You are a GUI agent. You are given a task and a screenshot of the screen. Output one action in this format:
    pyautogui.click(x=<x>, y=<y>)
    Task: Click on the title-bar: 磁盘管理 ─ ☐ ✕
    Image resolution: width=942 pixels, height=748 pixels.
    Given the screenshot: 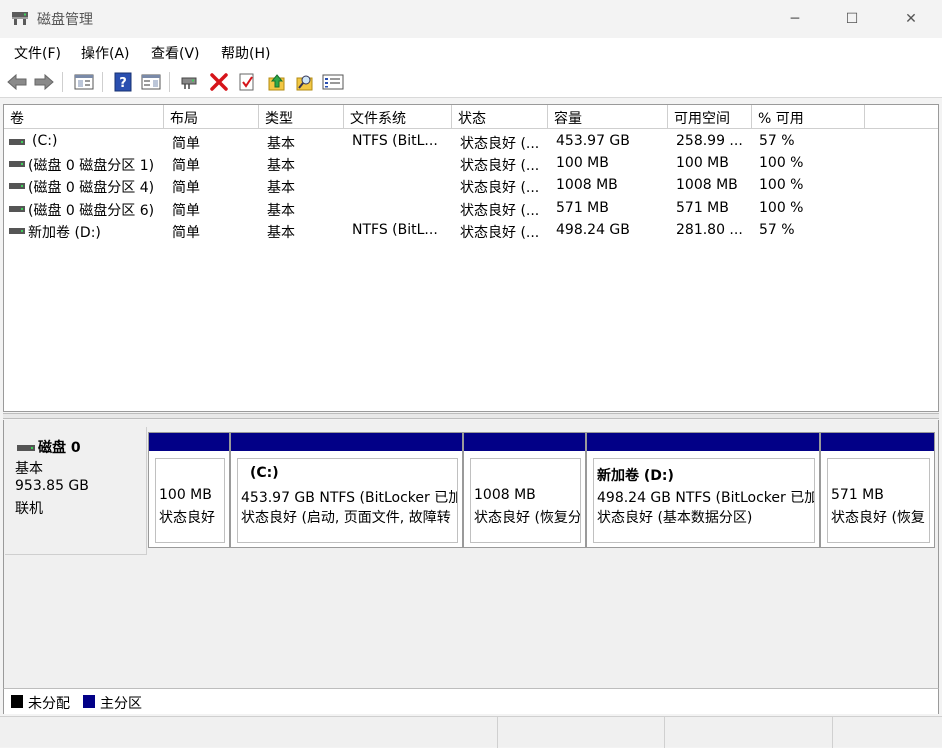 What is the action you would take?
    pyautogui.click(x=471, y=19)
    